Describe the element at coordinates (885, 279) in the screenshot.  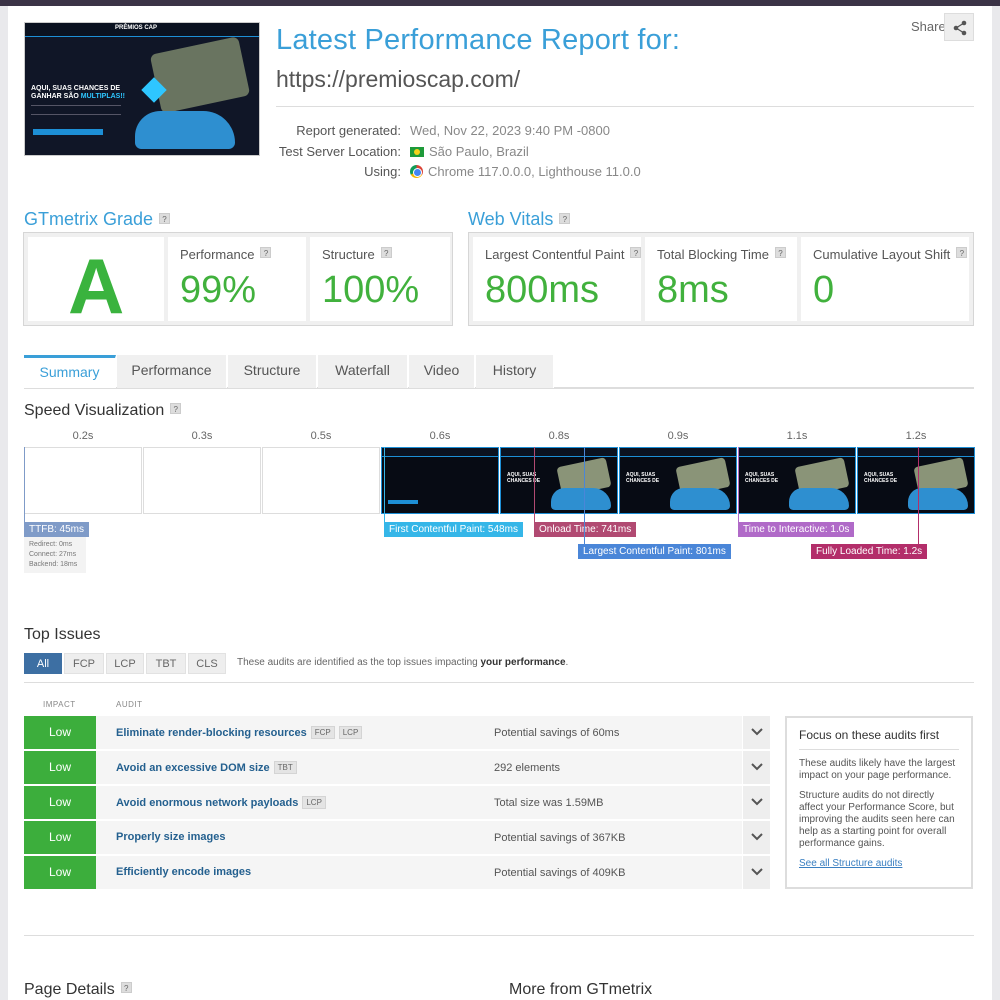
I see `cls-cell: Cumulative Layout Shift? 0` at that location.